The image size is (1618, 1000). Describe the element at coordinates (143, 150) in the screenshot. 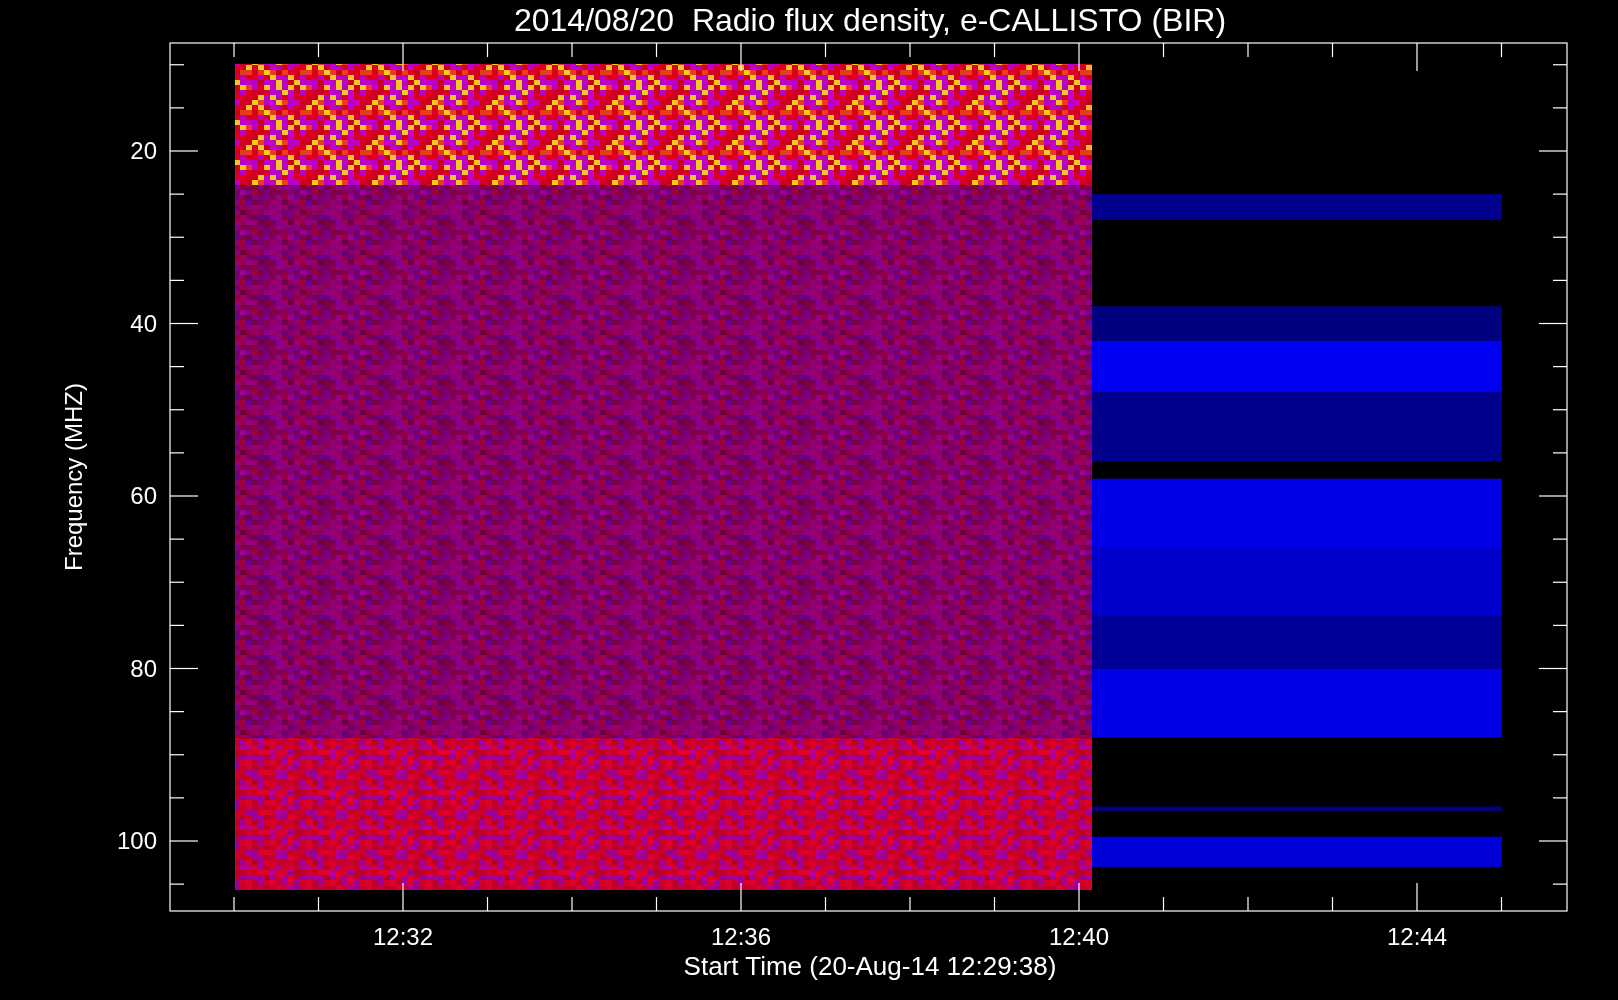

I see `y-tick-label: 20` at that location.